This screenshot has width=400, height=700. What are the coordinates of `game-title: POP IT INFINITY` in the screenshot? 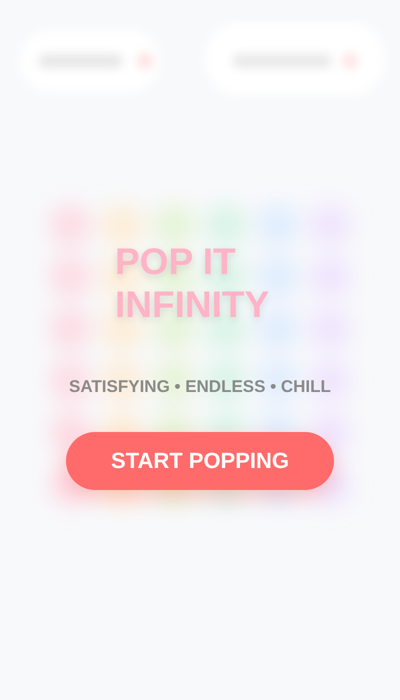 It's located at (192, 283).